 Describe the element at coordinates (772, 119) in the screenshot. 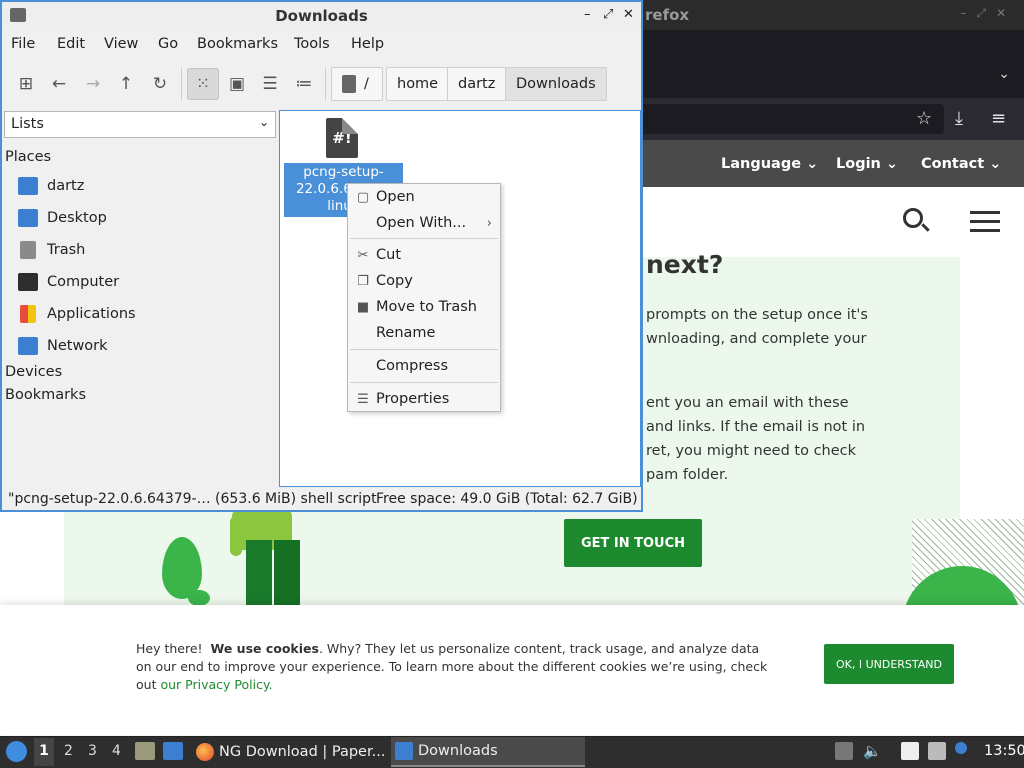

I see `url-bar` at that location.